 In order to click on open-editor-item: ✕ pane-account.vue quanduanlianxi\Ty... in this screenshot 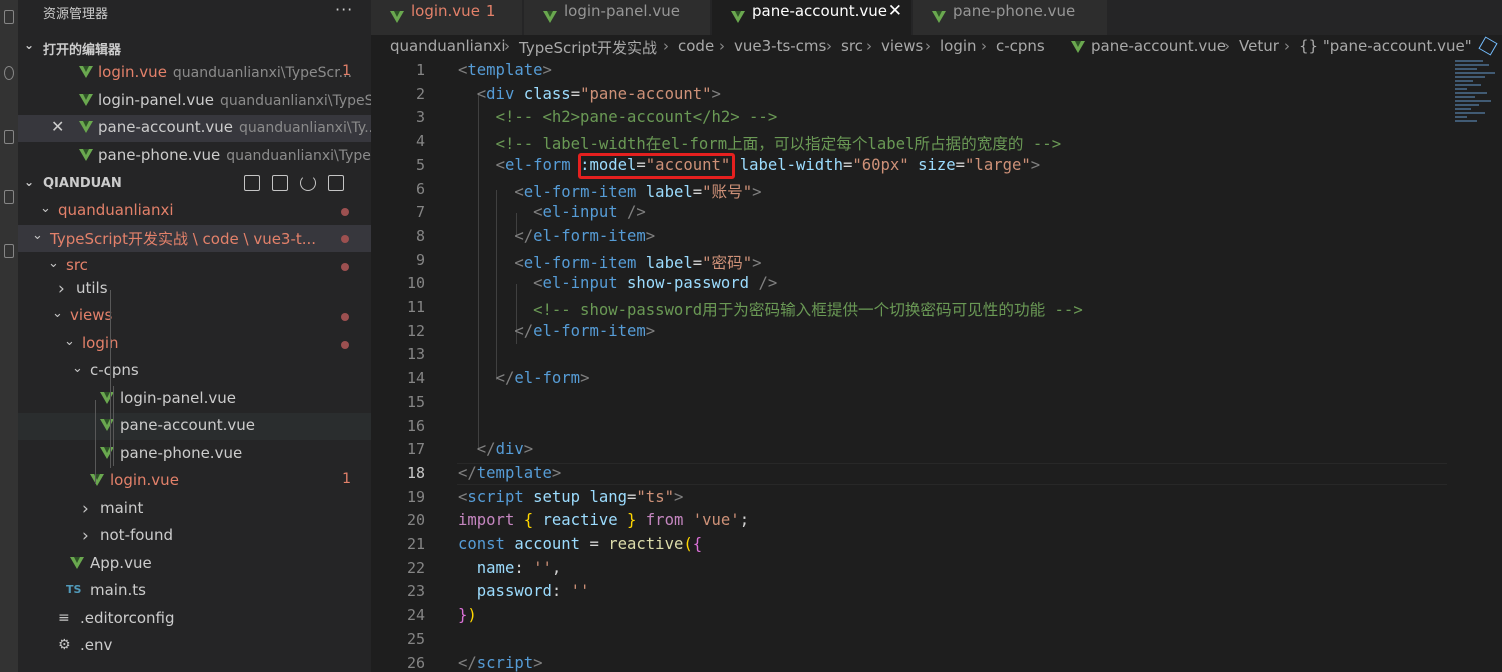, I will do `click(194, 128)`.